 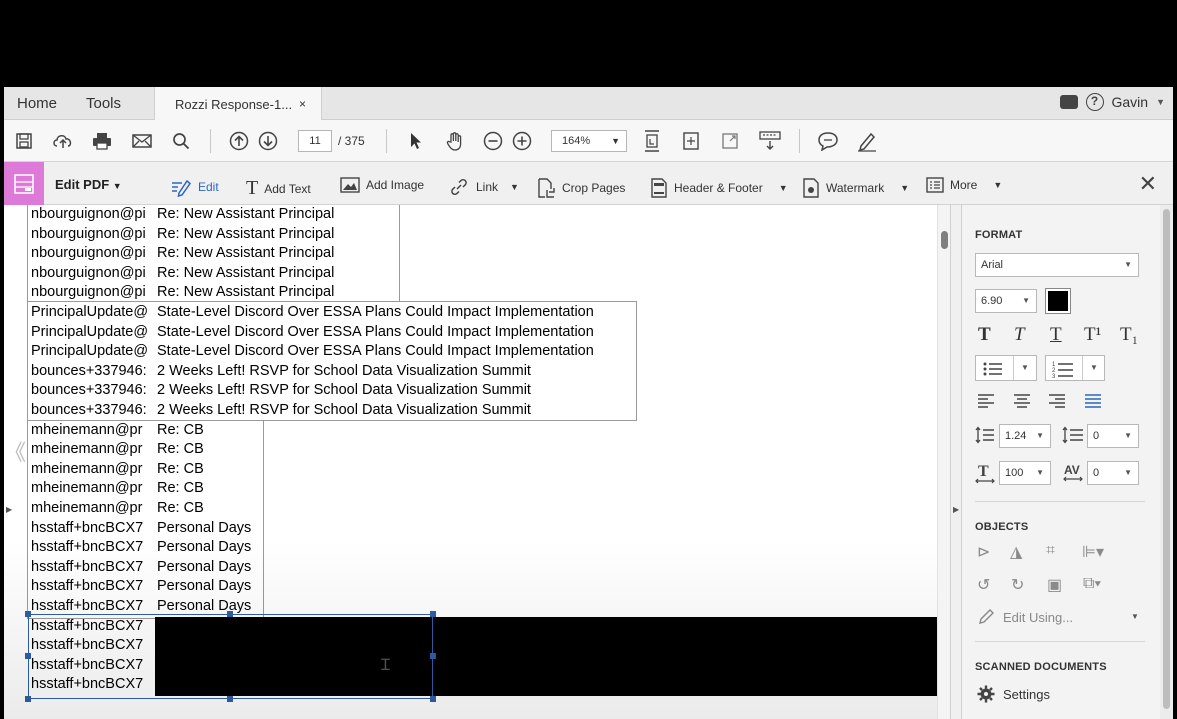 I want to click on subscript-icon: T₁, so click(x=1129, y=335).